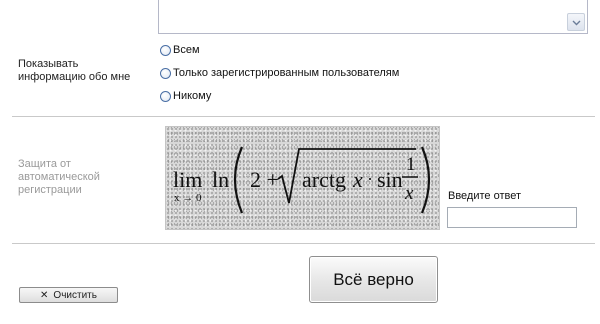 The height and width of the screenshot is (324, 600). I want to click on submit-button-label: Всё верно, so click(373, 279).